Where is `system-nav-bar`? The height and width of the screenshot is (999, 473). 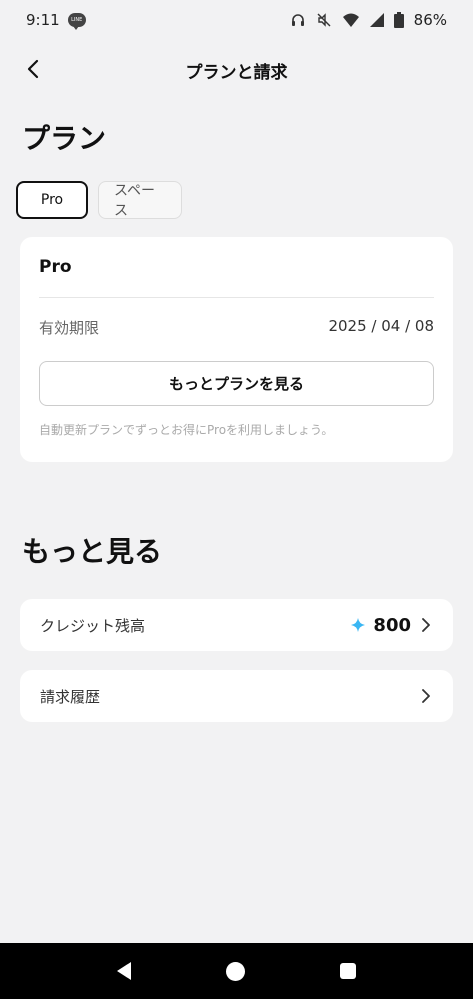
system-nav-bar is located at coordinates (236, 971).